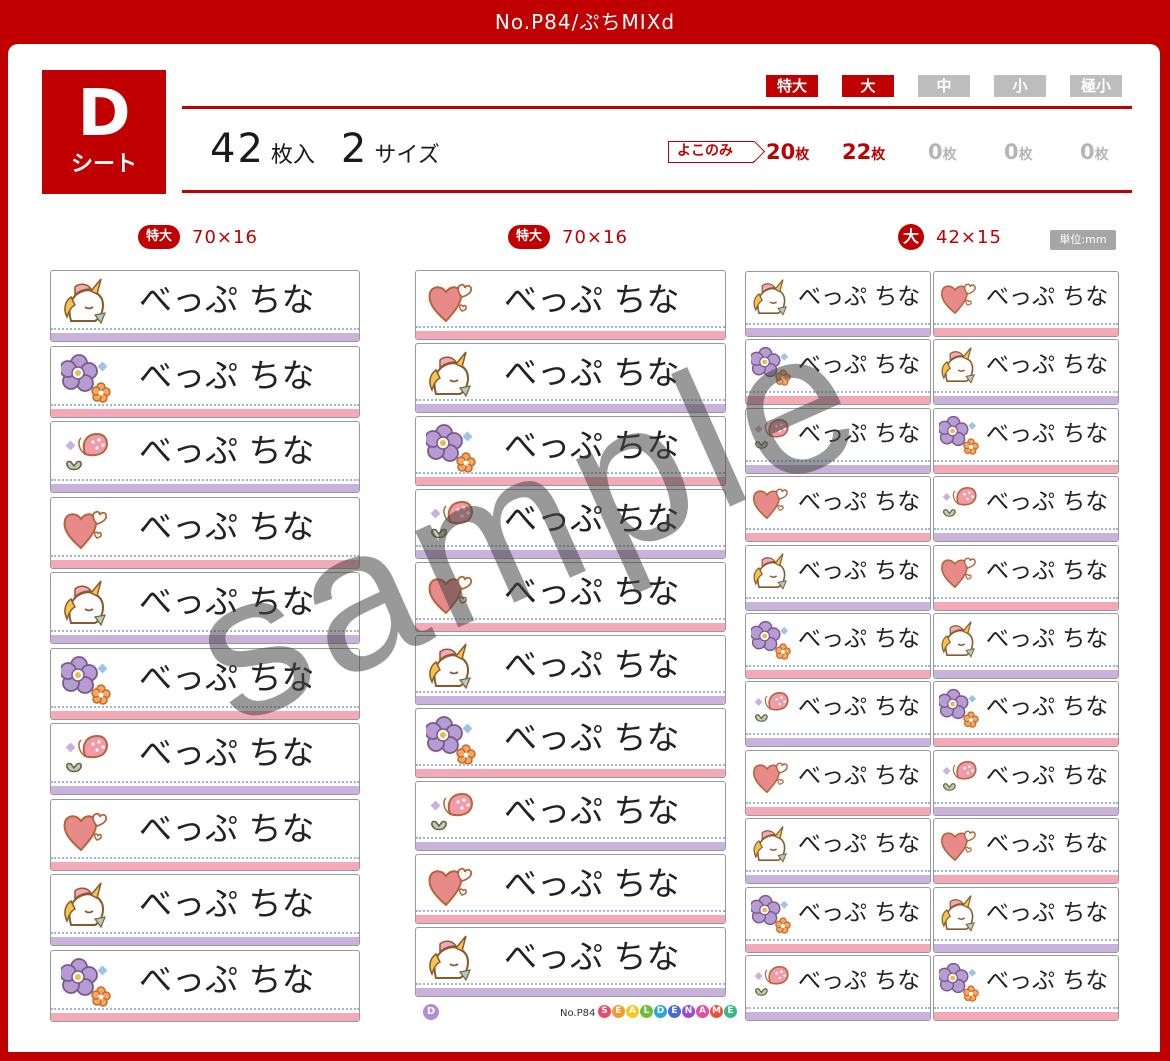  What do you see at coordinates (702, 1011) in the screenshot?
I see `brand-letter: A` at bounding box center [702, 1011].